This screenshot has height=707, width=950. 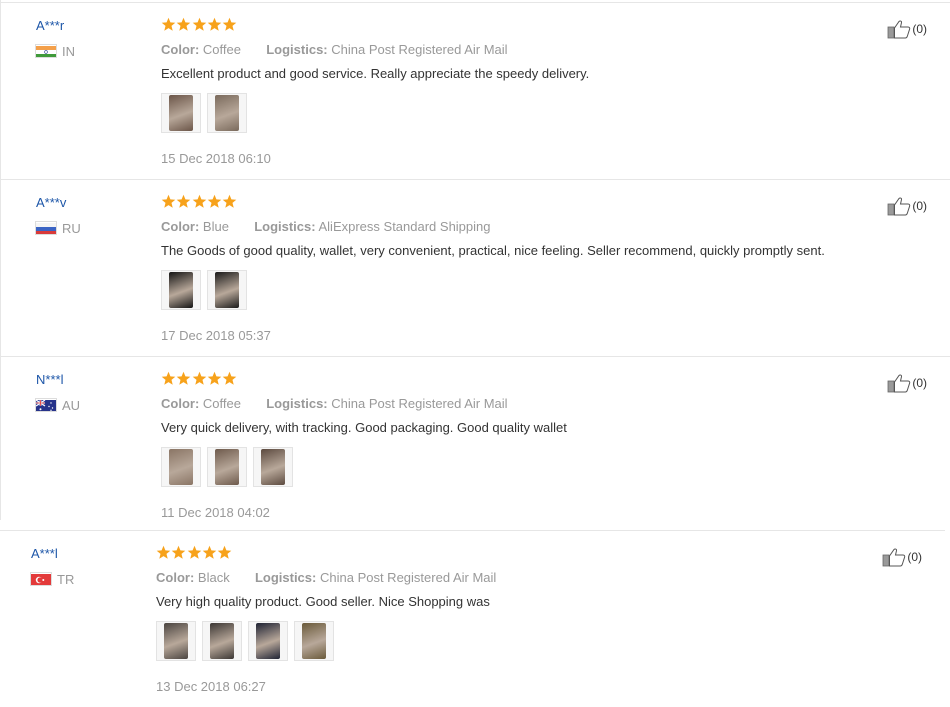 I want to click on reviewer-country: TR, so click(x=53, y=579).